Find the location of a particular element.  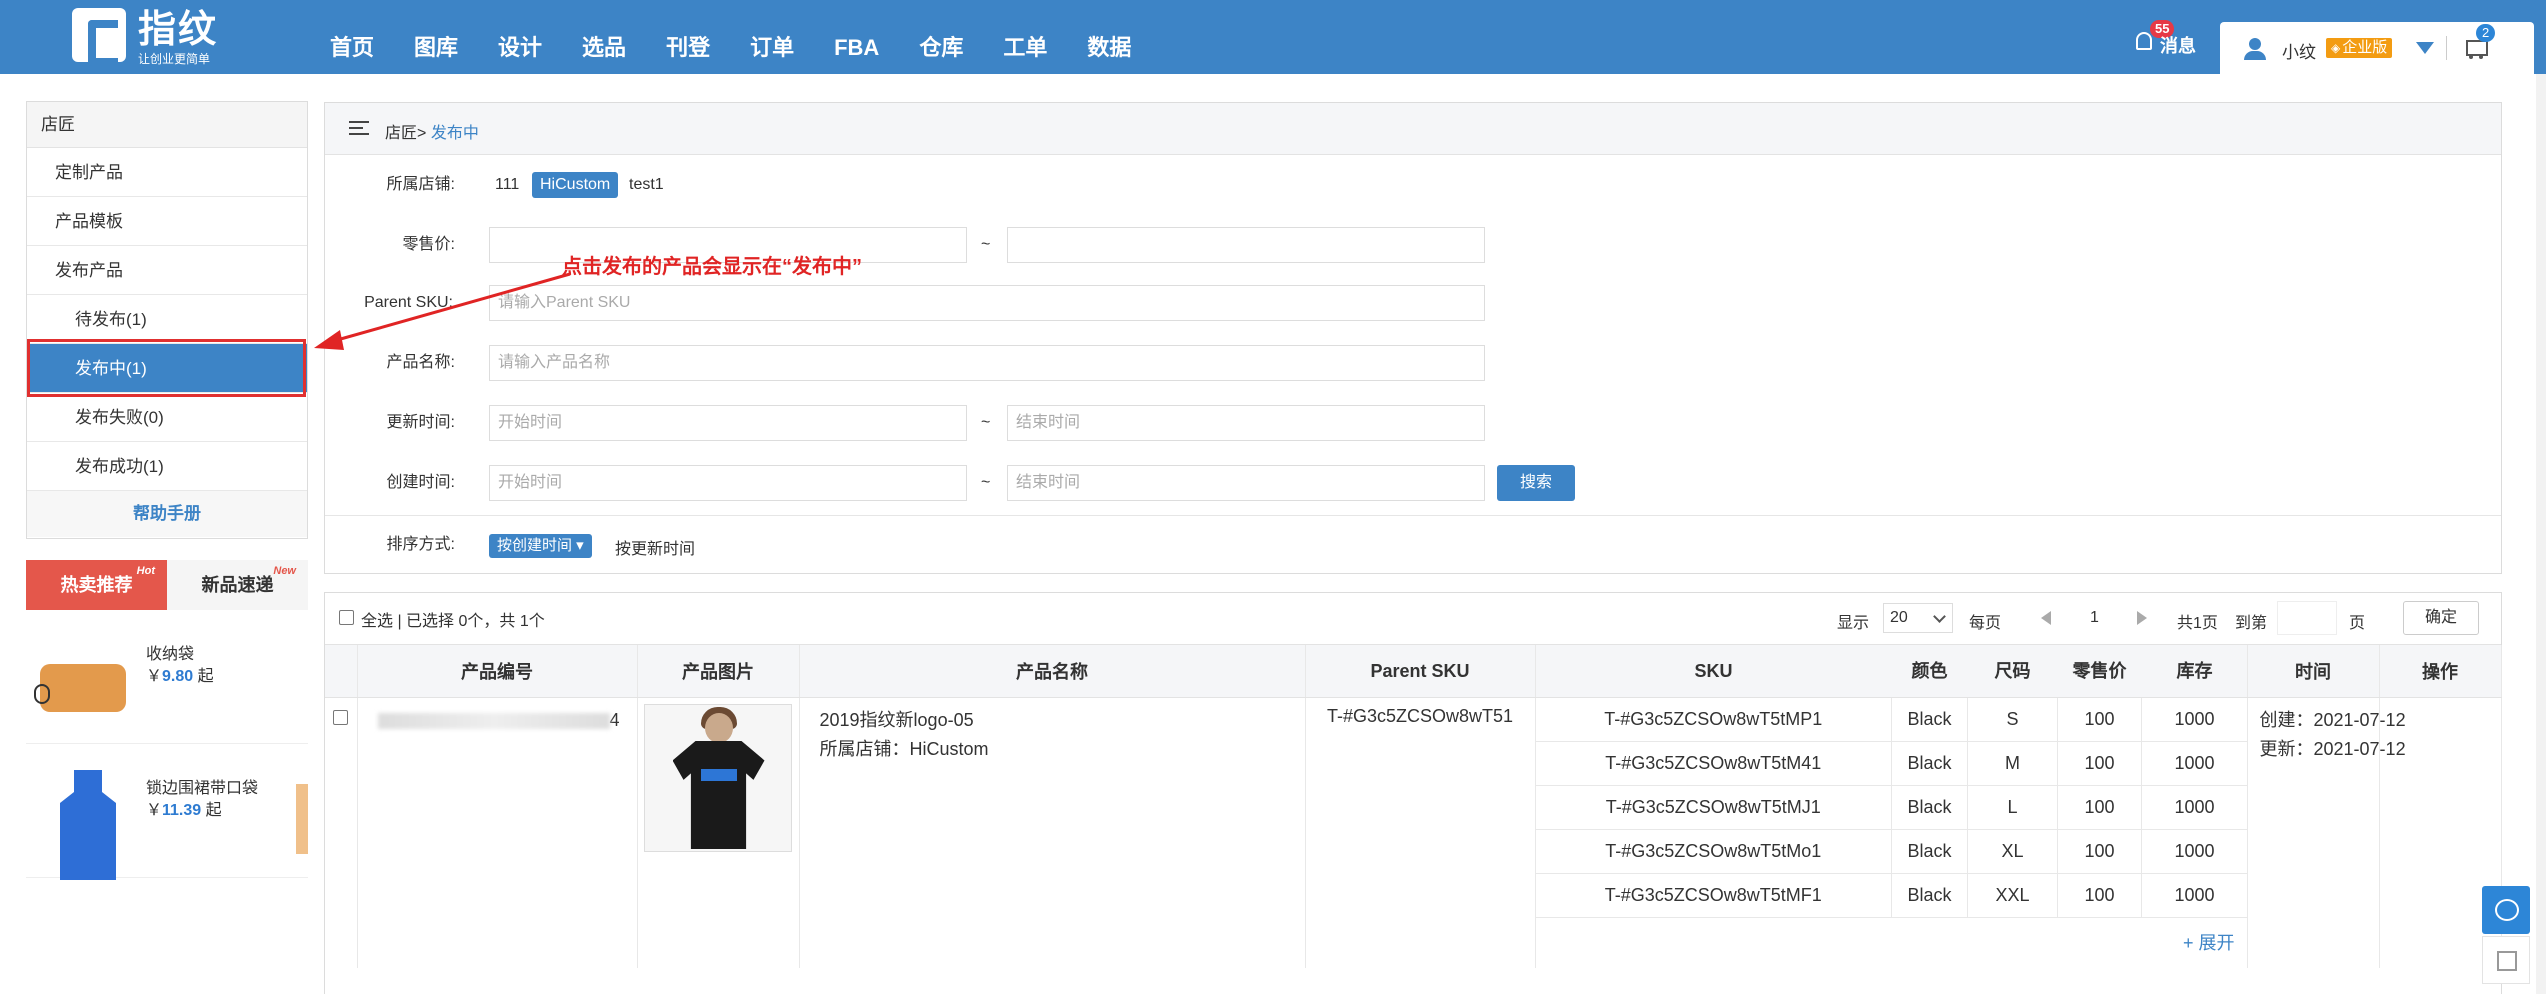

feedback-icon is located at coordinates (2506, 960).